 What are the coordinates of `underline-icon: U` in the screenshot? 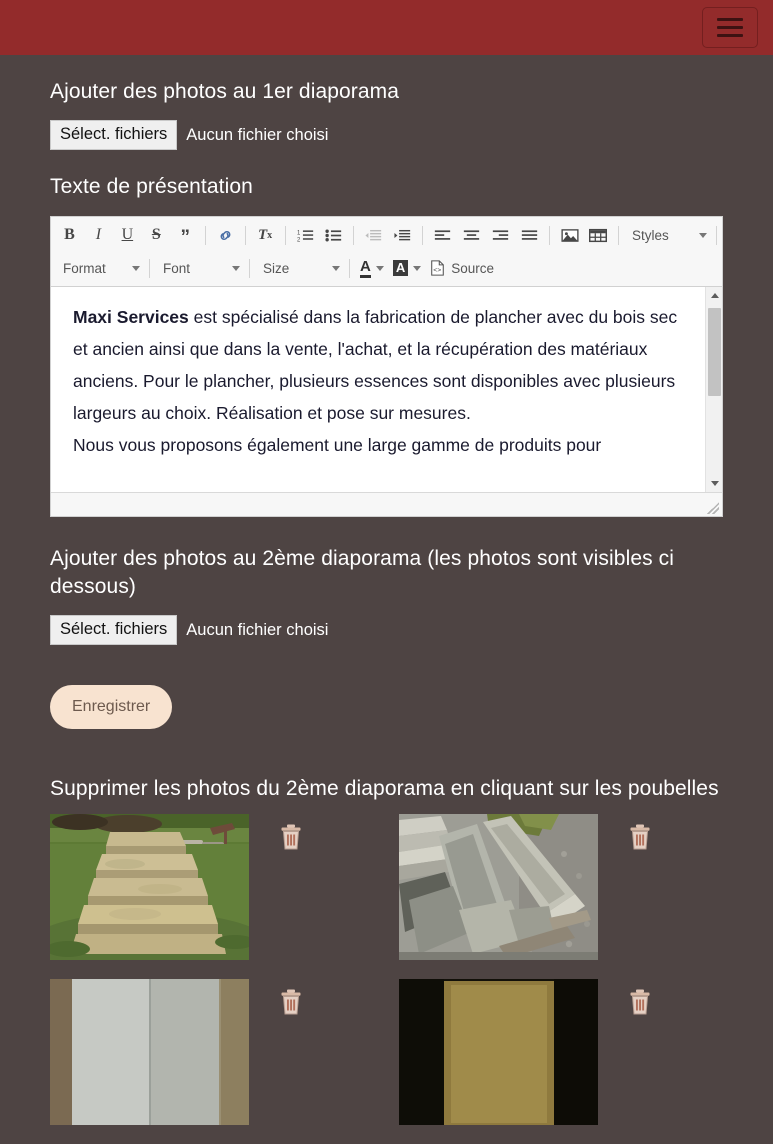 It's located at (127, 235).